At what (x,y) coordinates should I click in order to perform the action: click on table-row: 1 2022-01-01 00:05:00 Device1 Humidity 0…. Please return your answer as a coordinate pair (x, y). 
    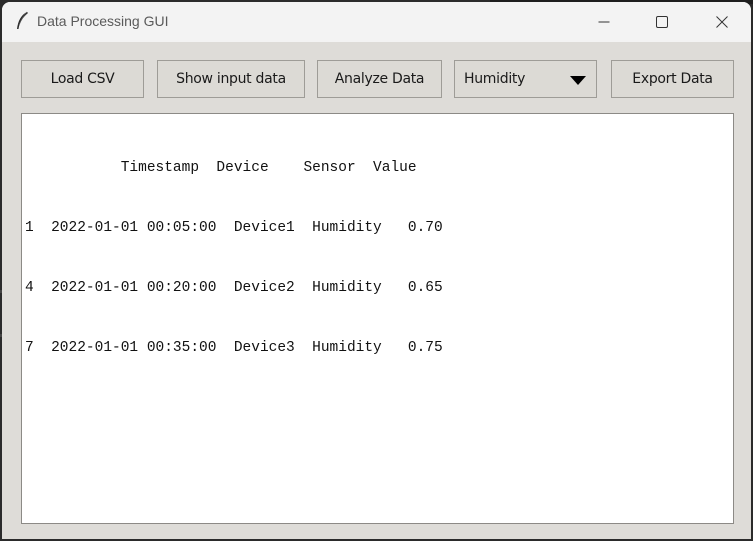
    Looking at the image, I should click on (234, 228).